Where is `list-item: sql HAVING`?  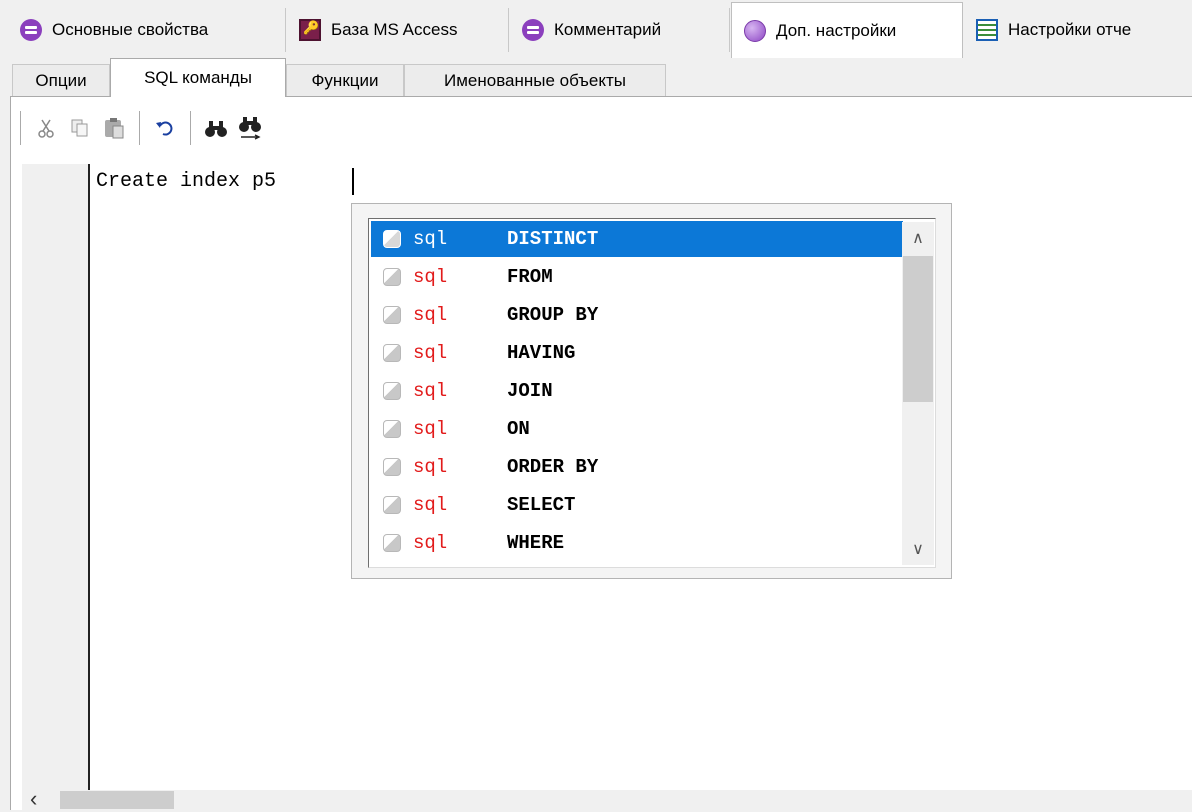 list-item: sql HAVING is located at coordinates (637, 353).